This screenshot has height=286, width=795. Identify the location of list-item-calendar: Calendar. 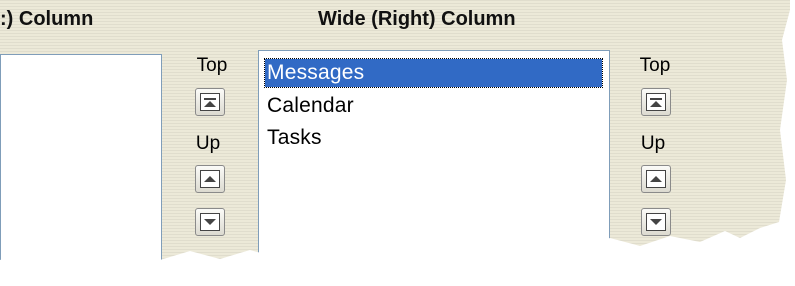
(310, 106).